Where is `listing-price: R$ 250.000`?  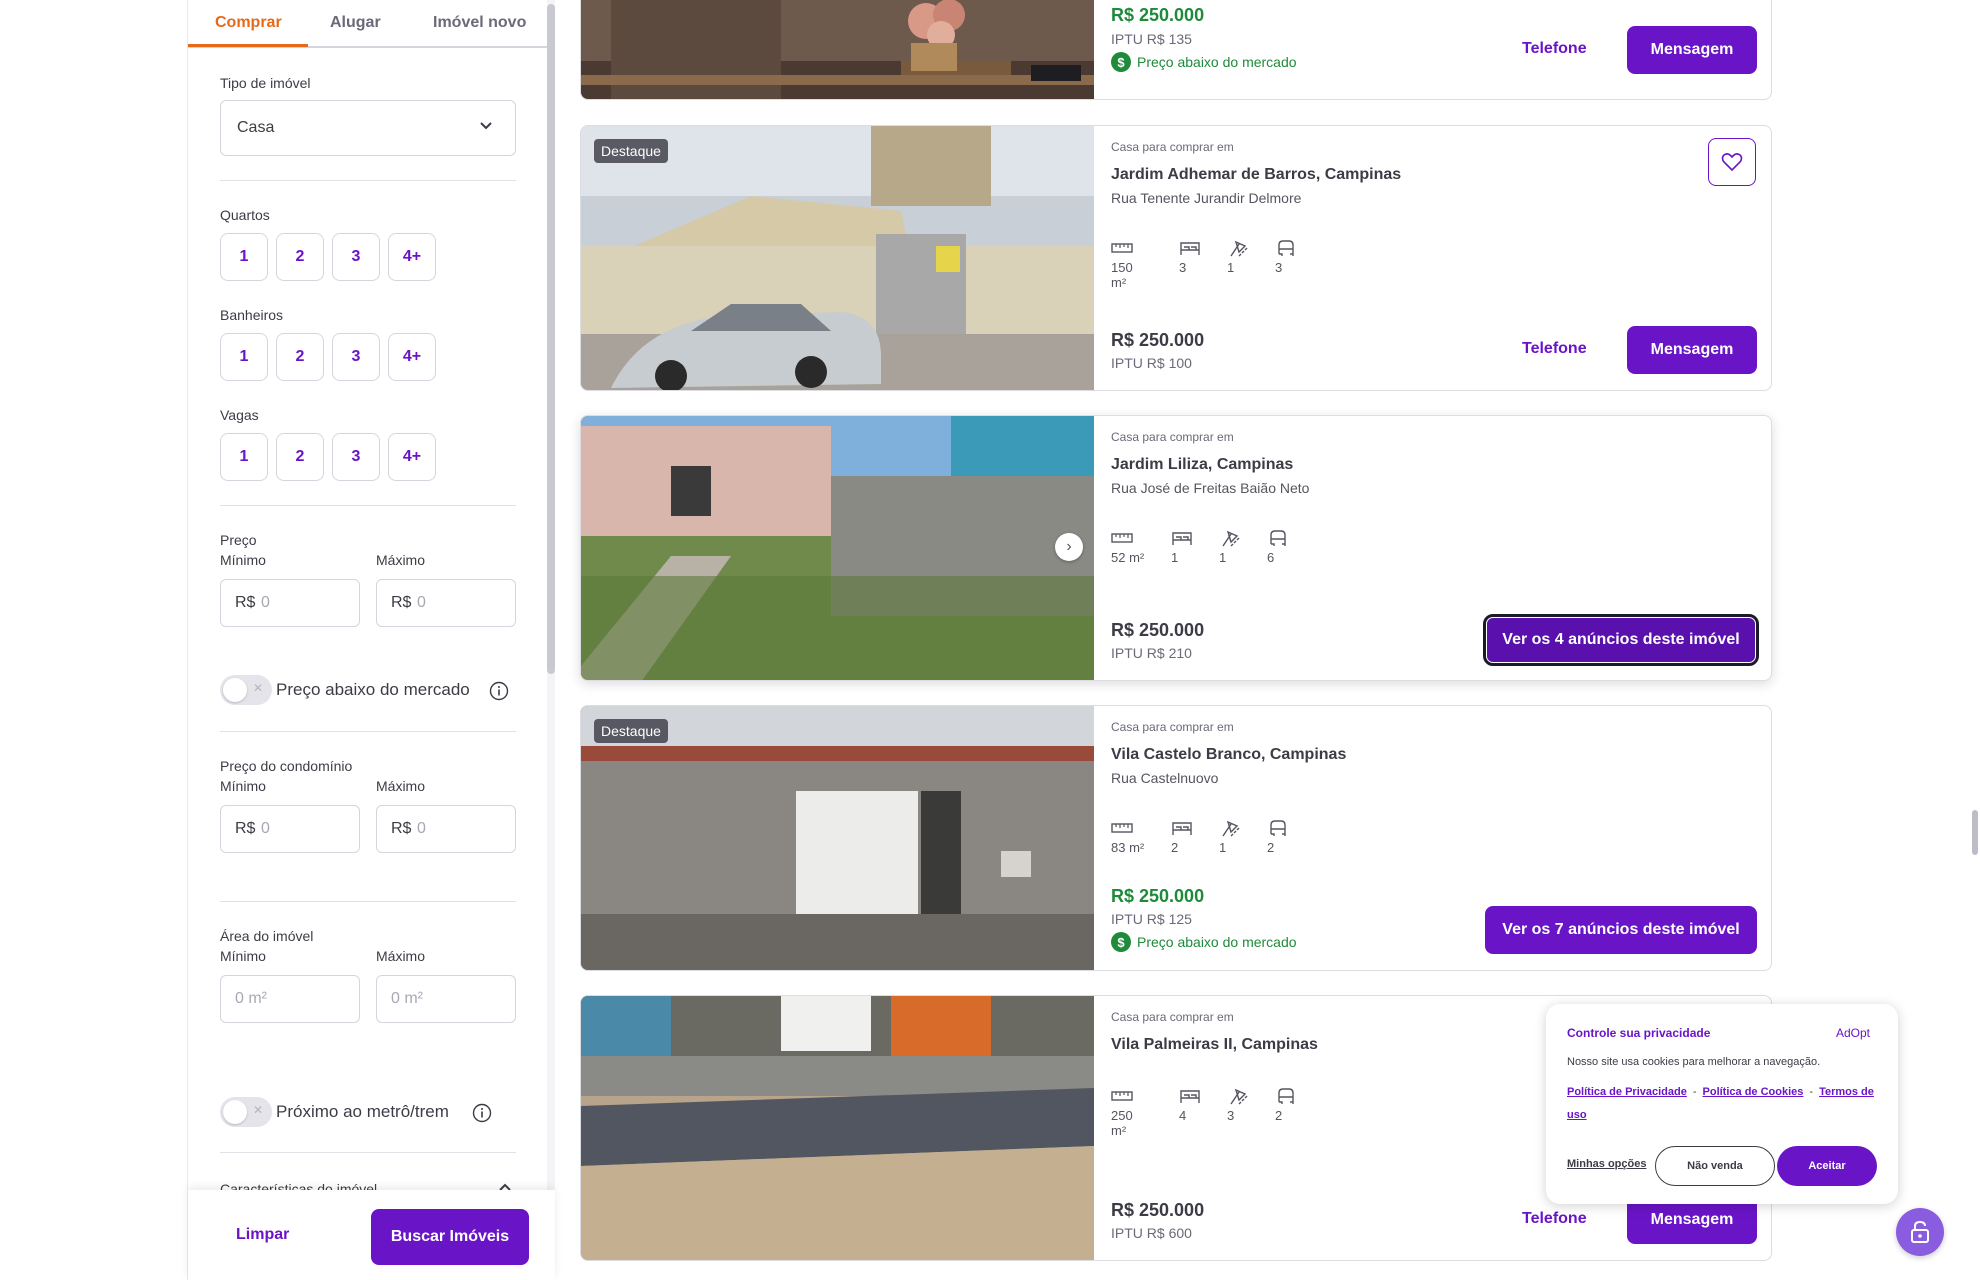
listing-price: R$ 250.000 is located at coordinates (1158, 340).